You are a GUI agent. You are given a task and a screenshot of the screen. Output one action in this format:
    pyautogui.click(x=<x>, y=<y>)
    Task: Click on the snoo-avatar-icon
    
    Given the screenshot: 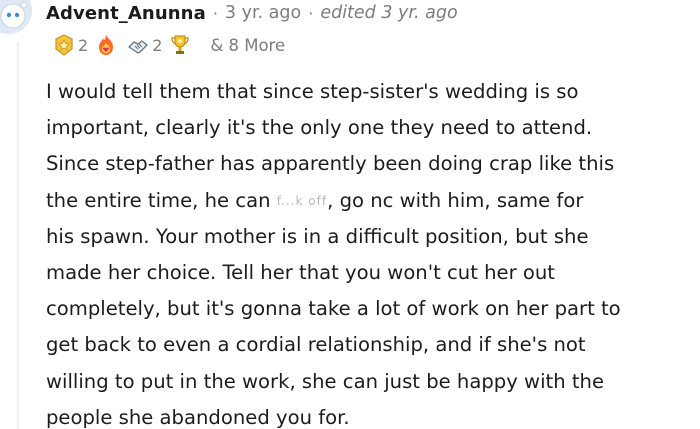 What is the action you would take?
    pyautogui.click(x=16, y=17)
    